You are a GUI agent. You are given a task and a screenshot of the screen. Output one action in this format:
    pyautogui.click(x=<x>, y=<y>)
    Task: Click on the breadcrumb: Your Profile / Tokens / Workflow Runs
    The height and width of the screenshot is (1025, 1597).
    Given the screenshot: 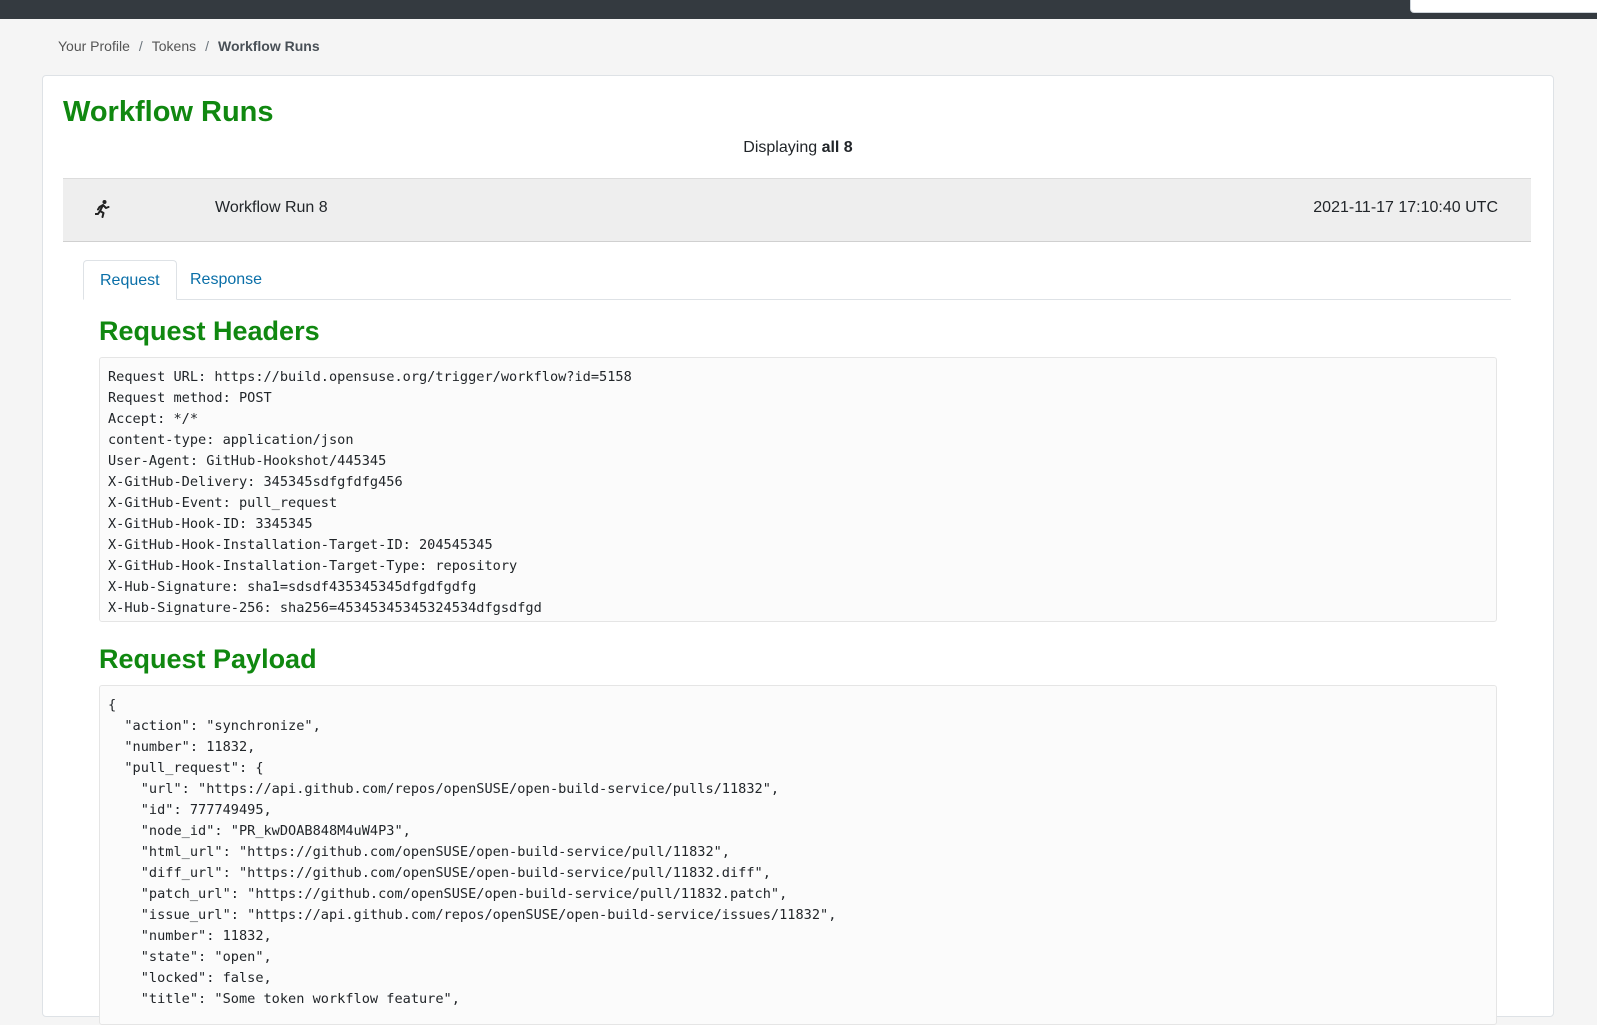 What is the action you would take?
    pyautogui.click(x=189, y=46)
    